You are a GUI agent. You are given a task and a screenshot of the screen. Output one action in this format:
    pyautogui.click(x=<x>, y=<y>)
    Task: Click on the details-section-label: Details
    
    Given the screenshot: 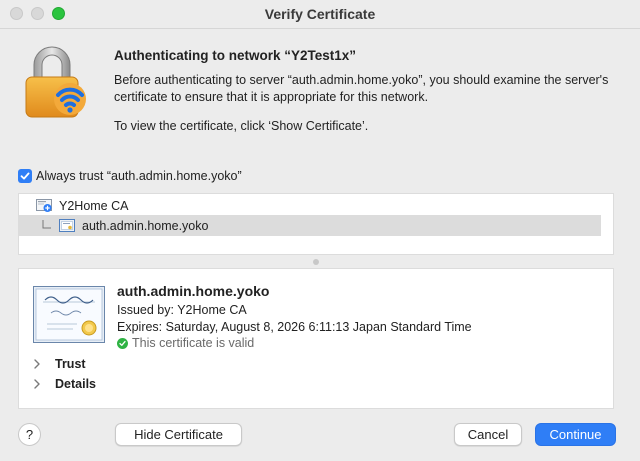 What is the action you would take?
    pyautogui.click(x=75, y=384)
    